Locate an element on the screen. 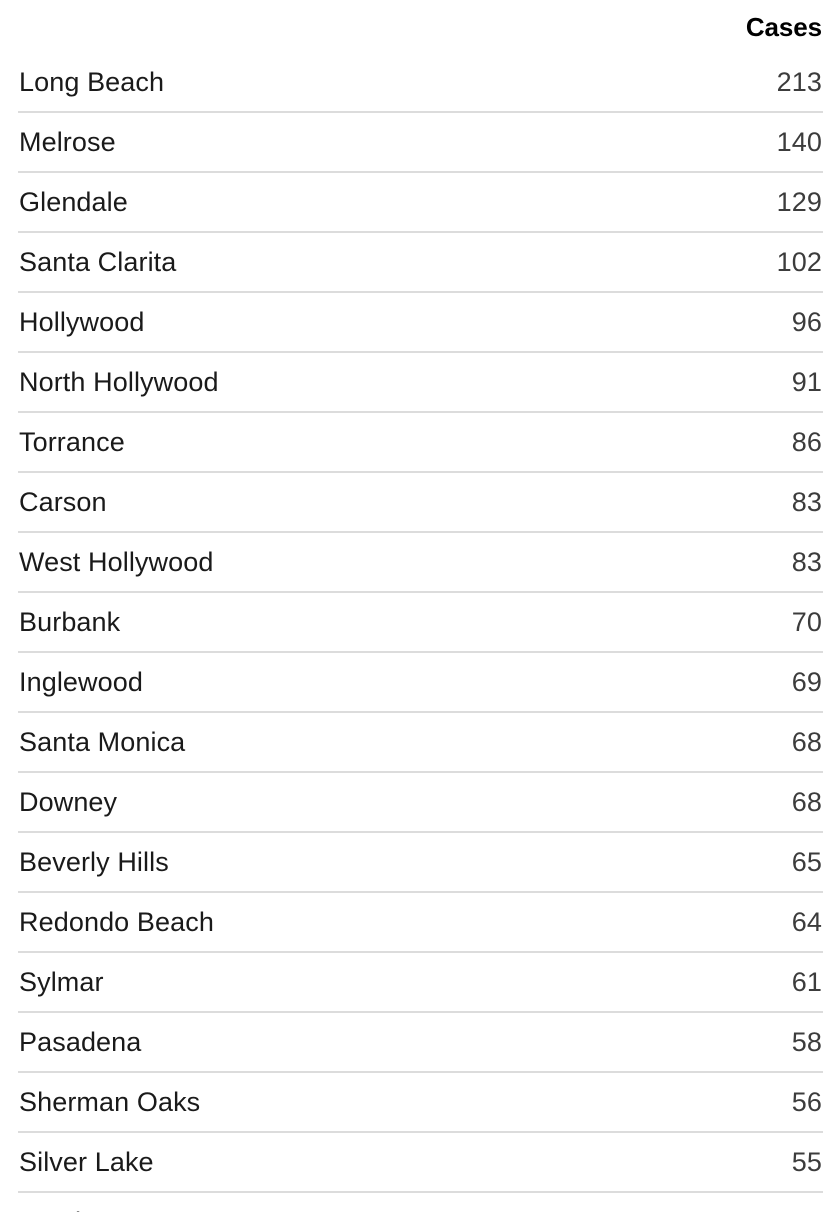 The width and height of the screenshot is (840, 1212). table-row: North Hollywood 91 is located at coordinates (420, 382).